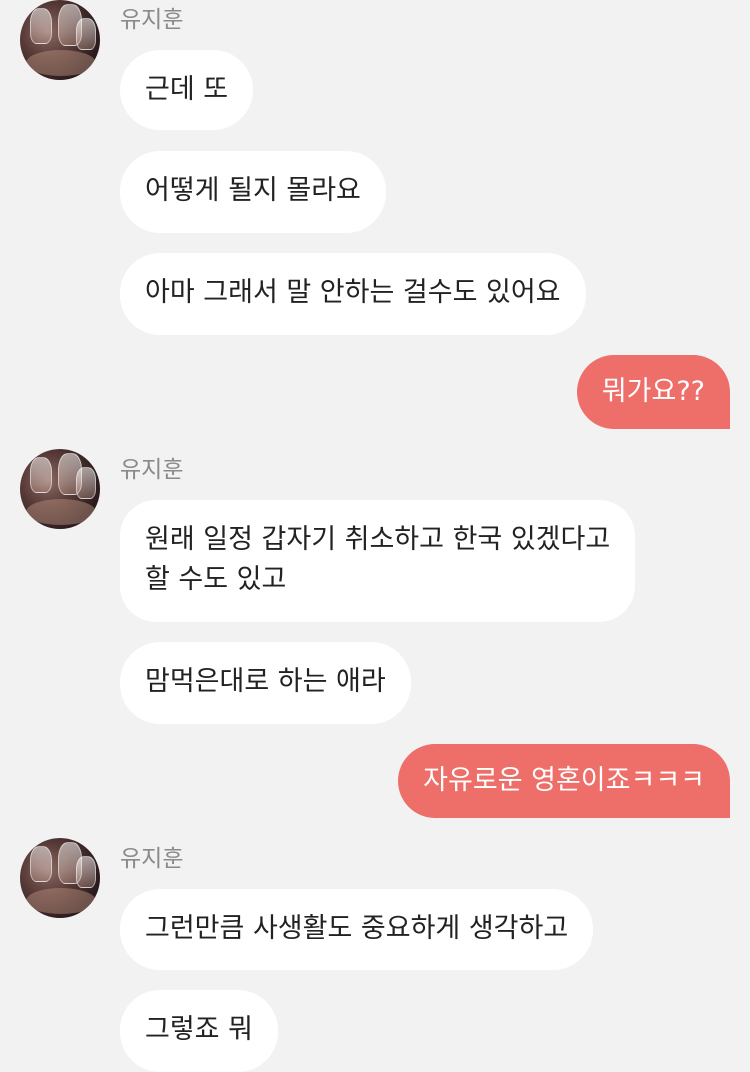 Image resolution: width=750 pixels, height=1072 pixels. What do you see at coordinates (187, 90) in the screenshot?
I see `message-bubble-incoming: 근데 또` at bounding box center [187, 90].